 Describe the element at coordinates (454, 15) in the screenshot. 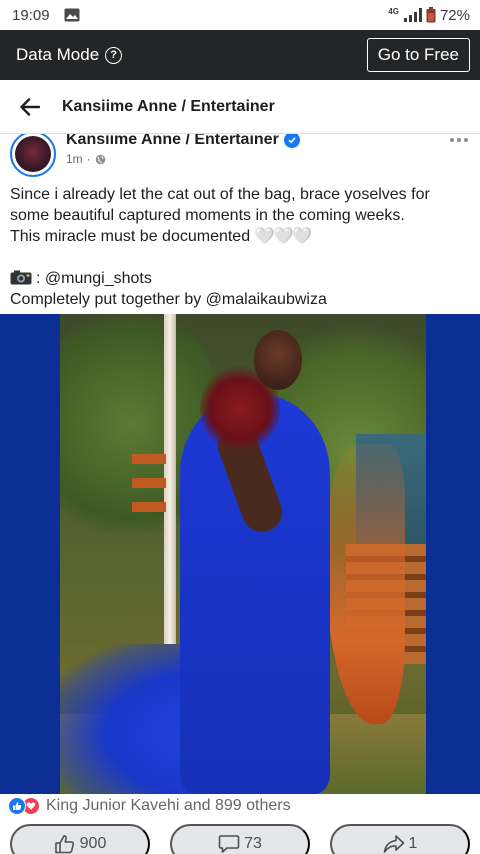

I see `battery-percent: 72%` at that location.